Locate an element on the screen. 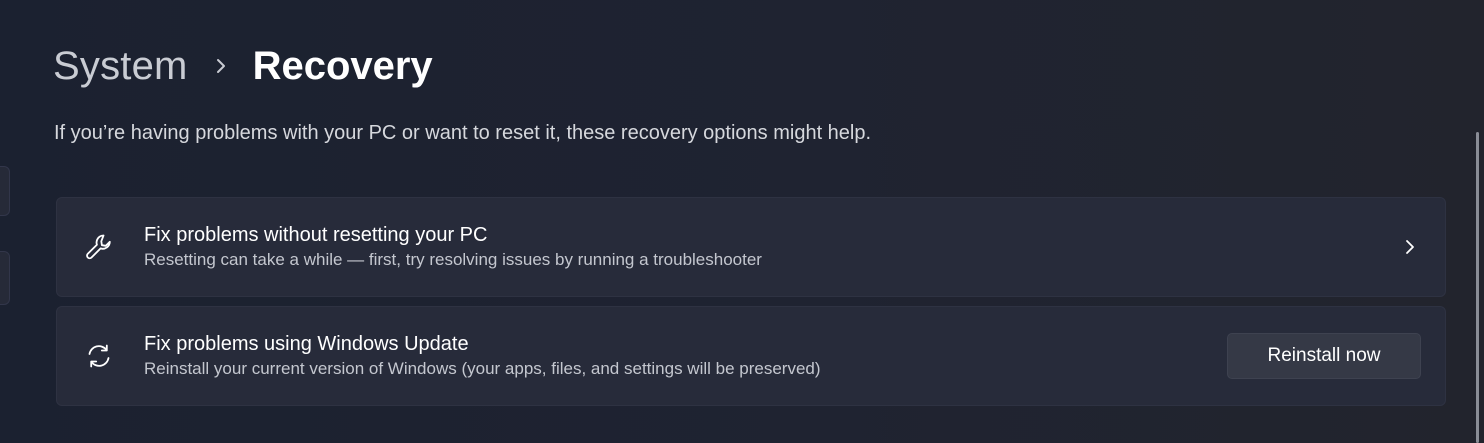 Image resolution: width=1484 pixels, height=443 pixels. card-title: Fix problems using Windows Update is located at coordinates (306, 344).